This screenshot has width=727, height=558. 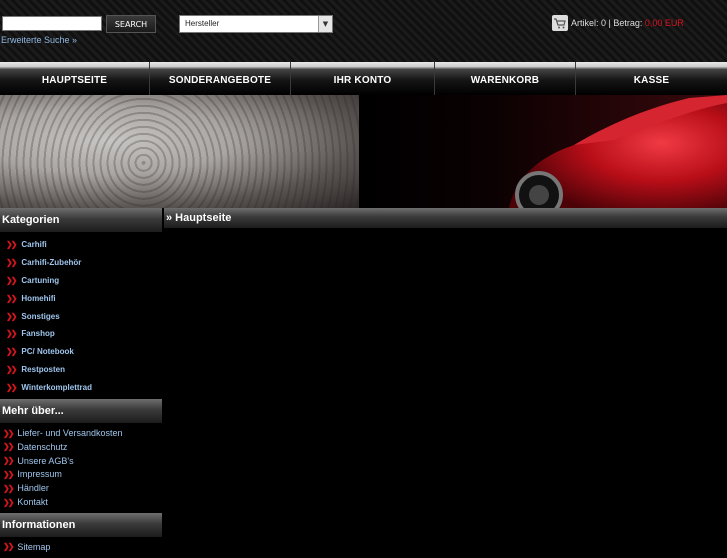 I want to click on advanced-search-link: Erweiterte Suche », so click(x=39, y=40).